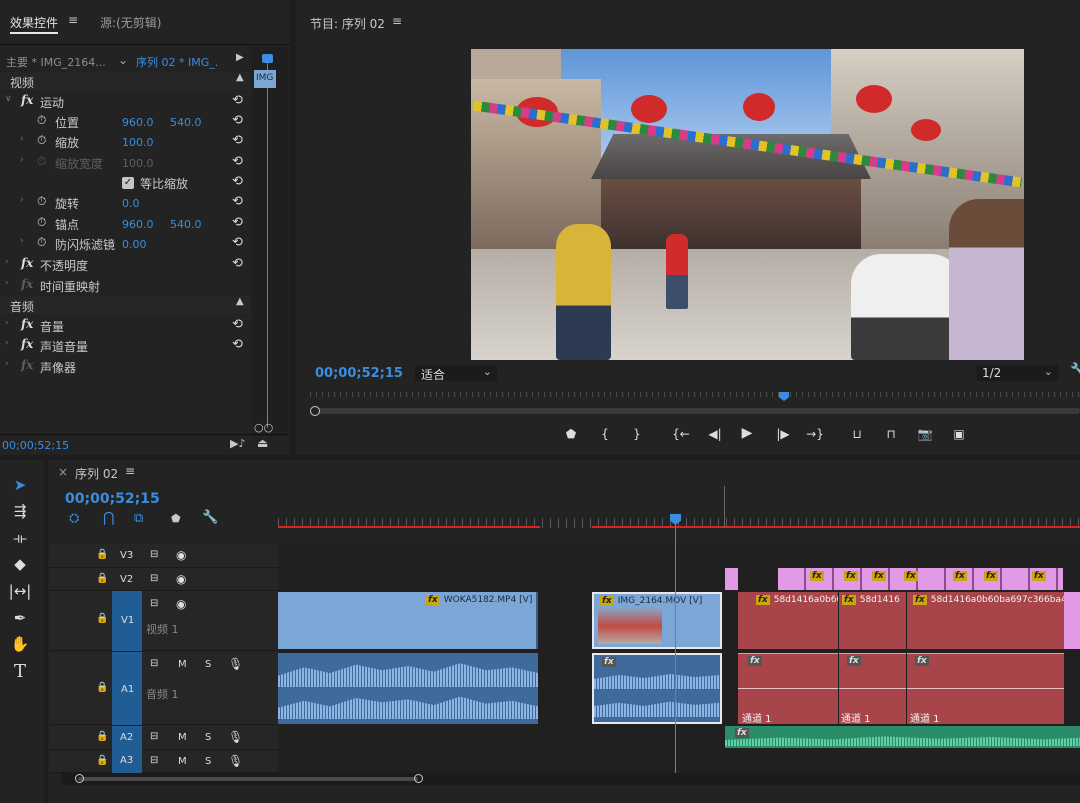 This screenshot has height=803, width=1080. What do you see at coordinates (248, 779) in the screenshot?
I see `timeline-scroll-thumb` at bounding box center [248, 779].